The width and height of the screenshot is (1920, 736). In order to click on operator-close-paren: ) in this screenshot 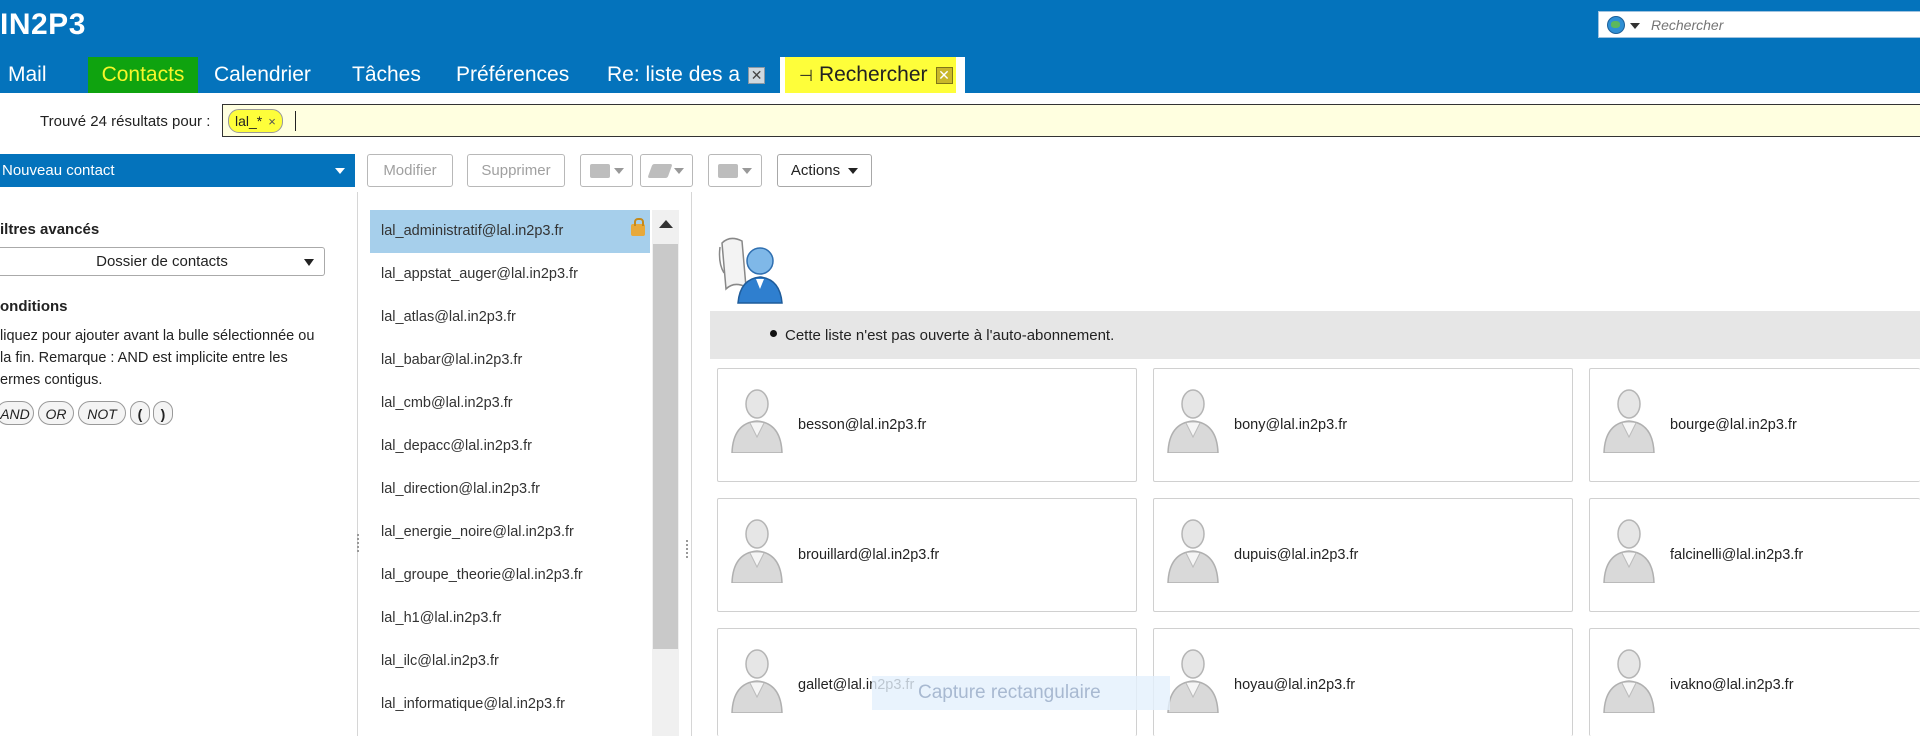, I will do `click(163, 413)`.